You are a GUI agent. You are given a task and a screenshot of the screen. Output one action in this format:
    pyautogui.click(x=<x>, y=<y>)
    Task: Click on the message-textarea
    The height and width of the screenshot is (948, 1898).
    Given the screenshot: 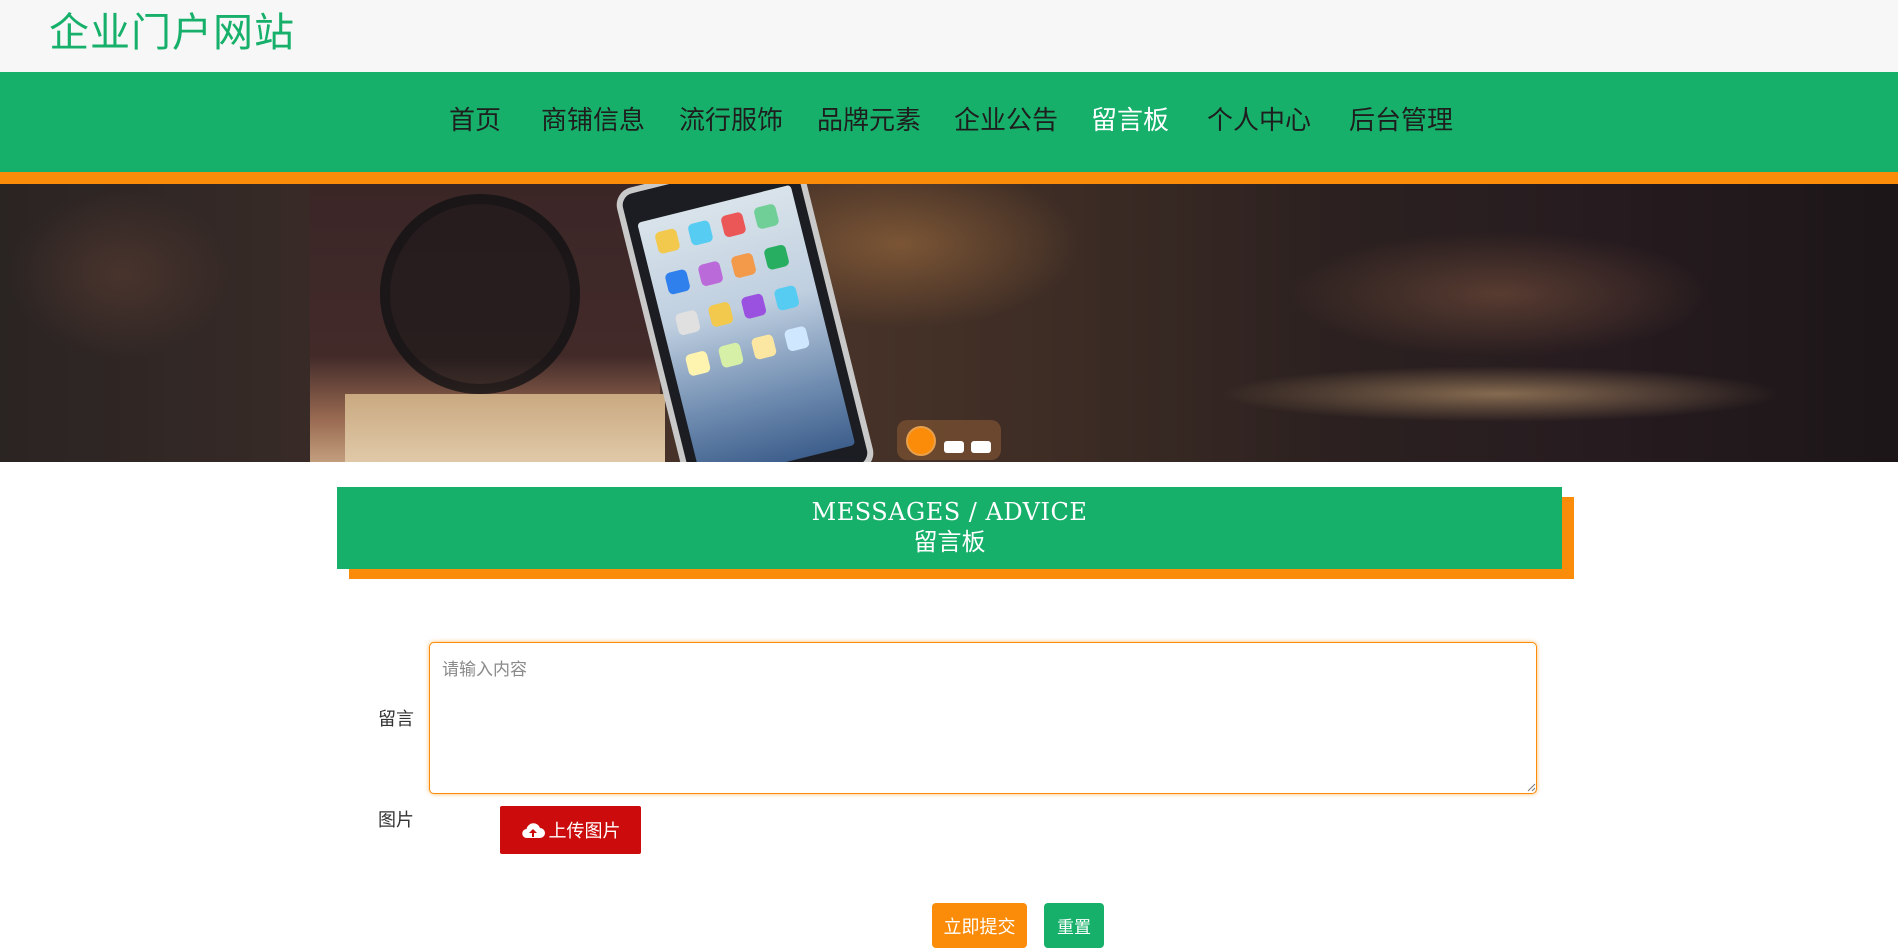 What is the action you would take?
    pyautogui.click(x=983, y=718)
    